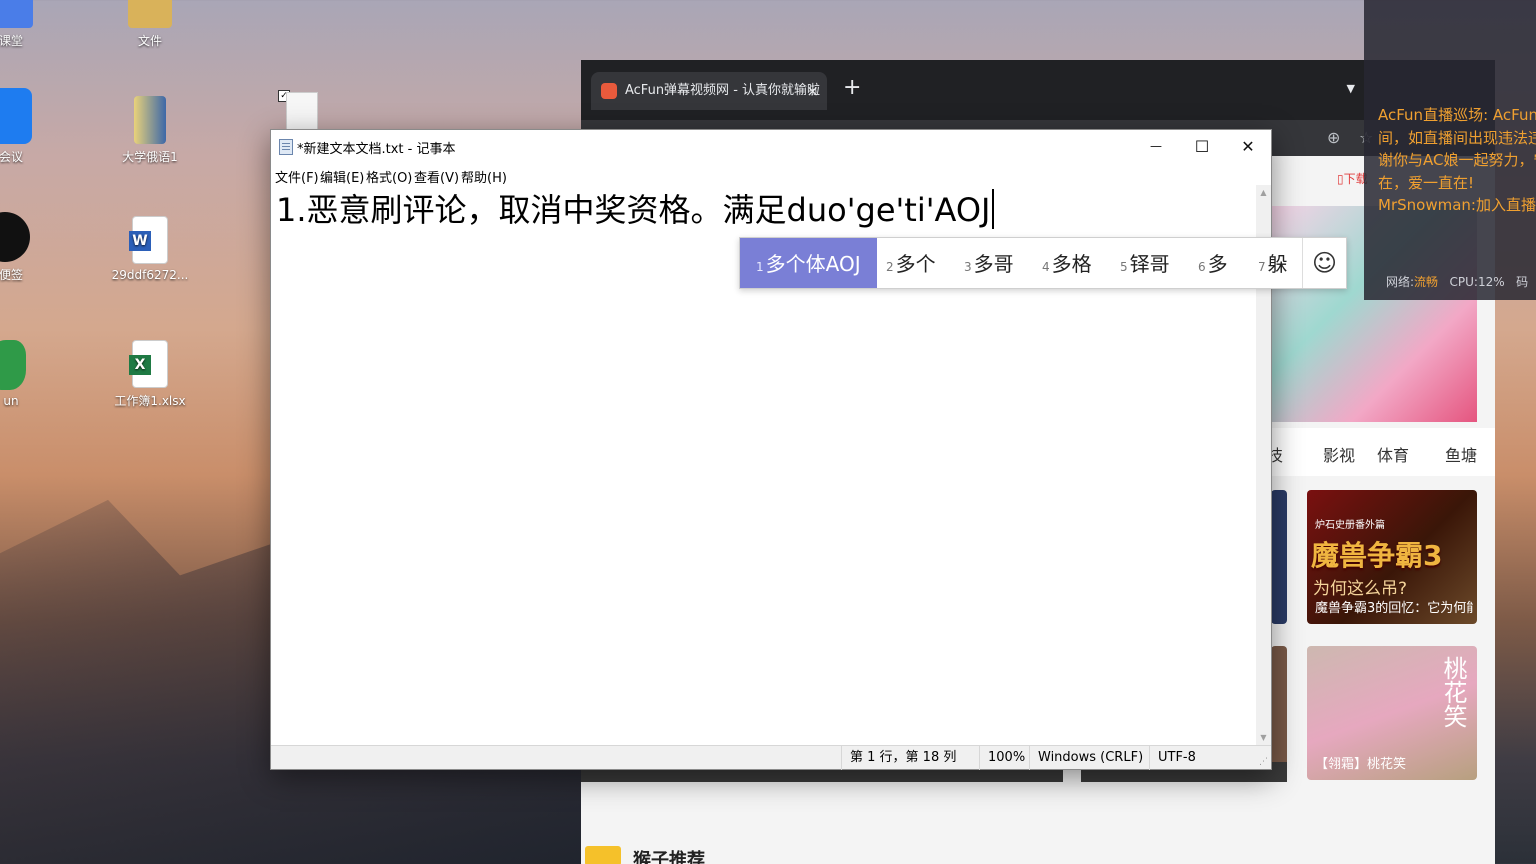  I want to click on card-overlay-text: 桃花笑, so click(1453, 692).